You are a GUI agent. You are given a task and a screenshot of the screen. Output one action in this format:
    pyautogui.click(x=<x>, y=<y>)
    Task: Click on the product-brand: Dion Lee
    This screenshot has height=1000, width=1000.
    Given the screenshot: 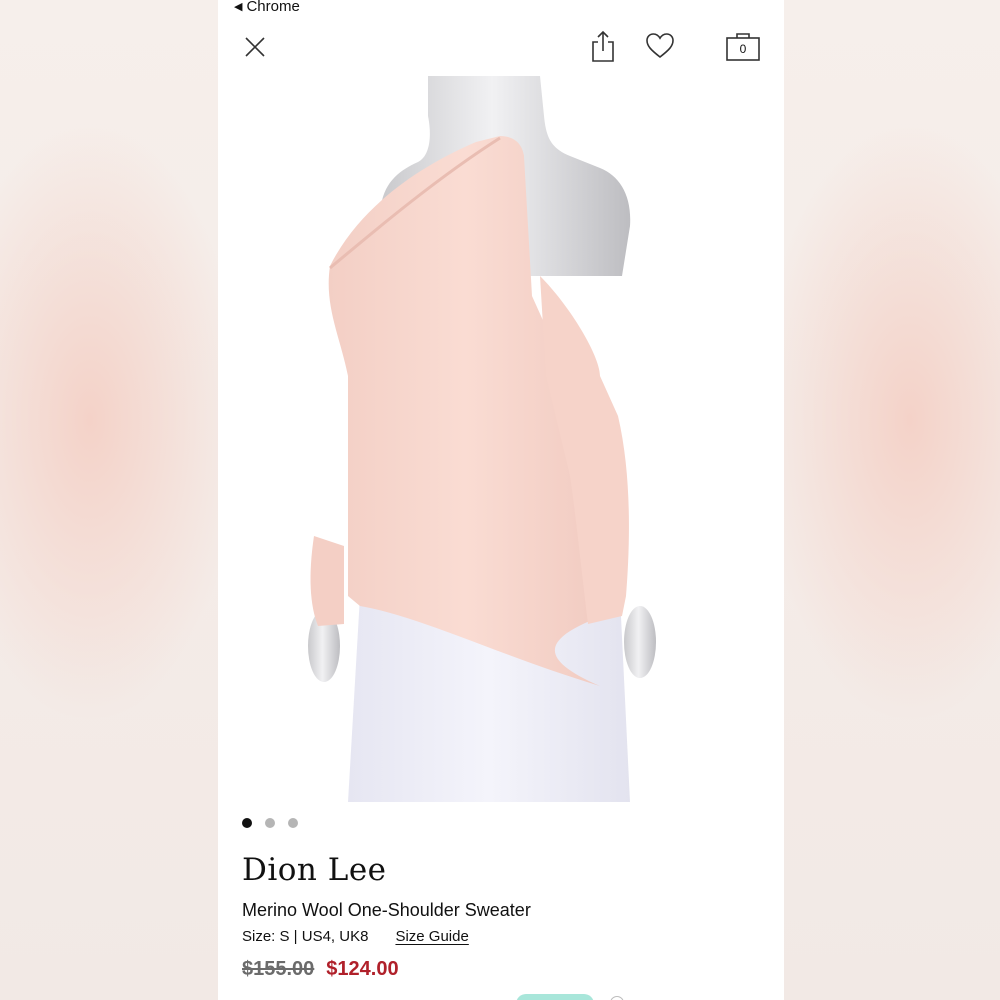 What is the action you would take?
    pyautogui.click(x=314, y=870)
    